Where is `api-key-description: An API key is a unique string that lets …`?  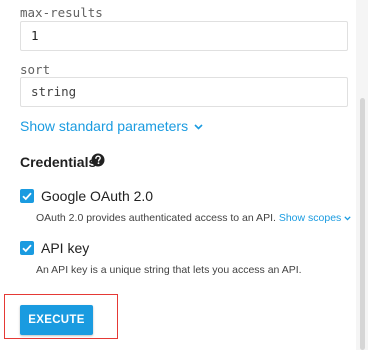 api-key-description: An API key is a unique string that lets … is located at coordinates (169, 270).